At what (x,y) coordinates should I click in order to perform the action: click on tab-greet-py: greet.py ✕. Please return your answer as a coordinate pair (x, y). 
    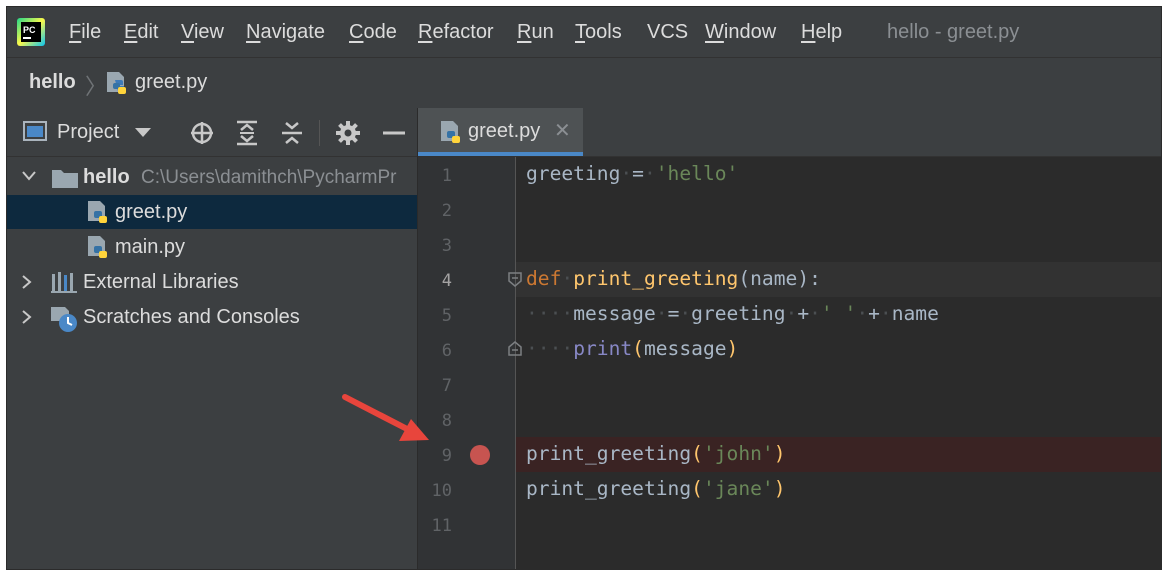
    Looking at the image, I should click on (500, 132).